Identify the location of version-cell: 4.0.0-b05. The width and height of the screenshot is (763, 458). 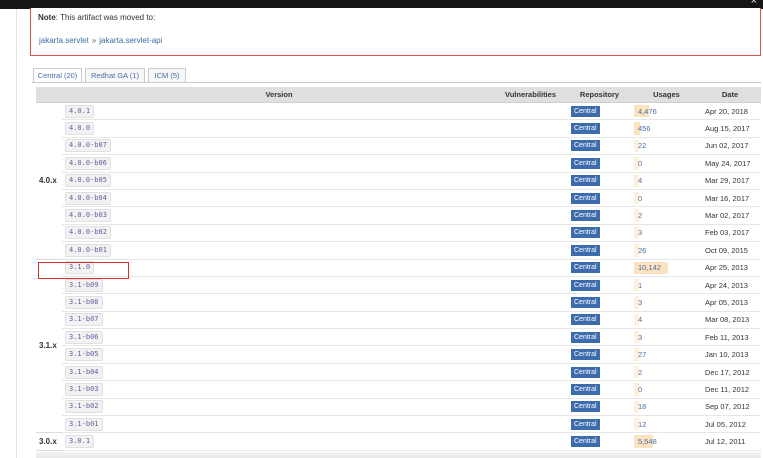
(279, 181).